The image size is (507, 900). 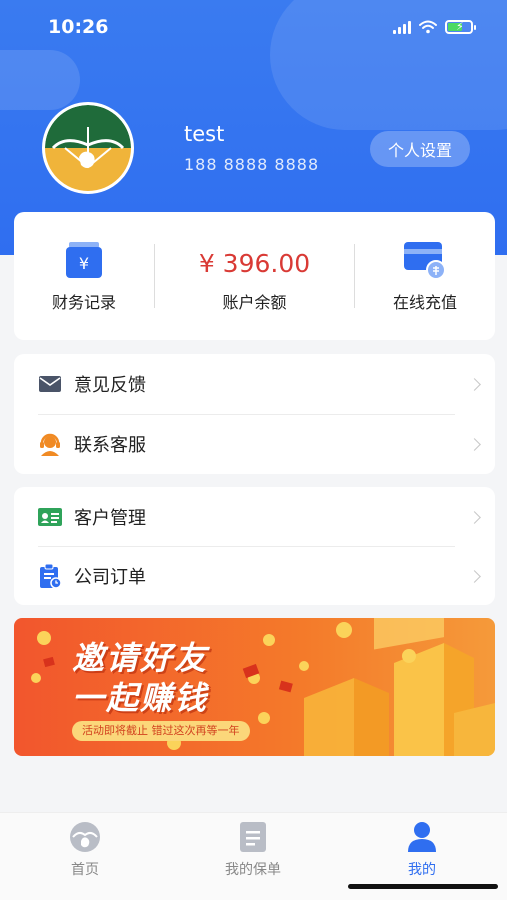 I want to click on menu-item-label: 联系客服, so click(x=110, y=445).